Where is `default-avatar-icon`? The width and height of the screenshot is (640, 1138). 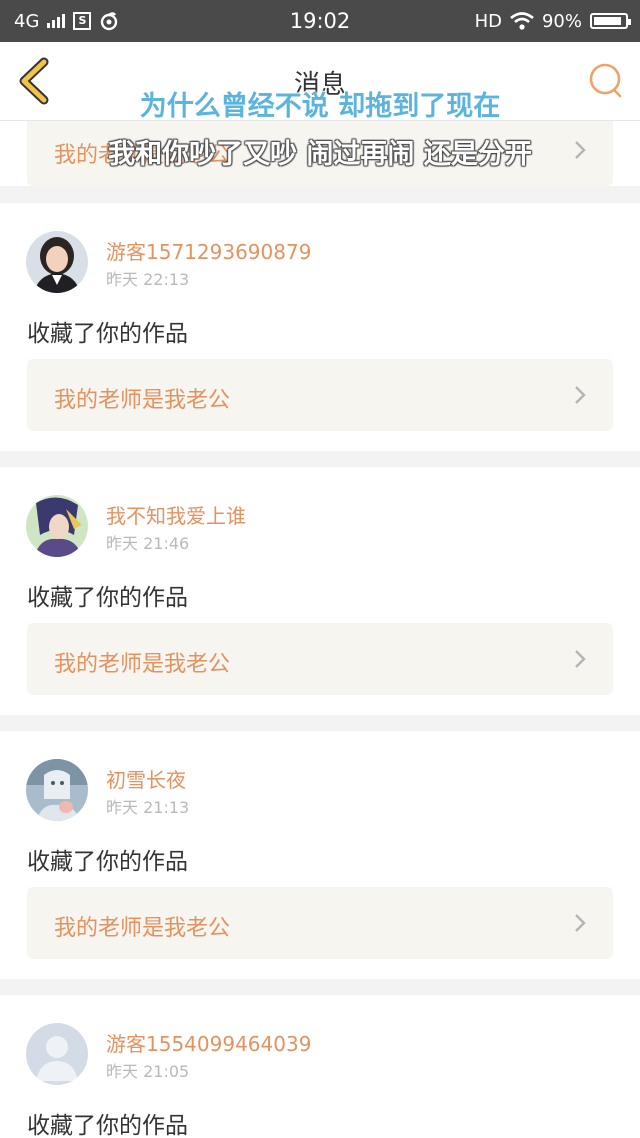 default-avatar-icon is located at coordinates (57, 1054).